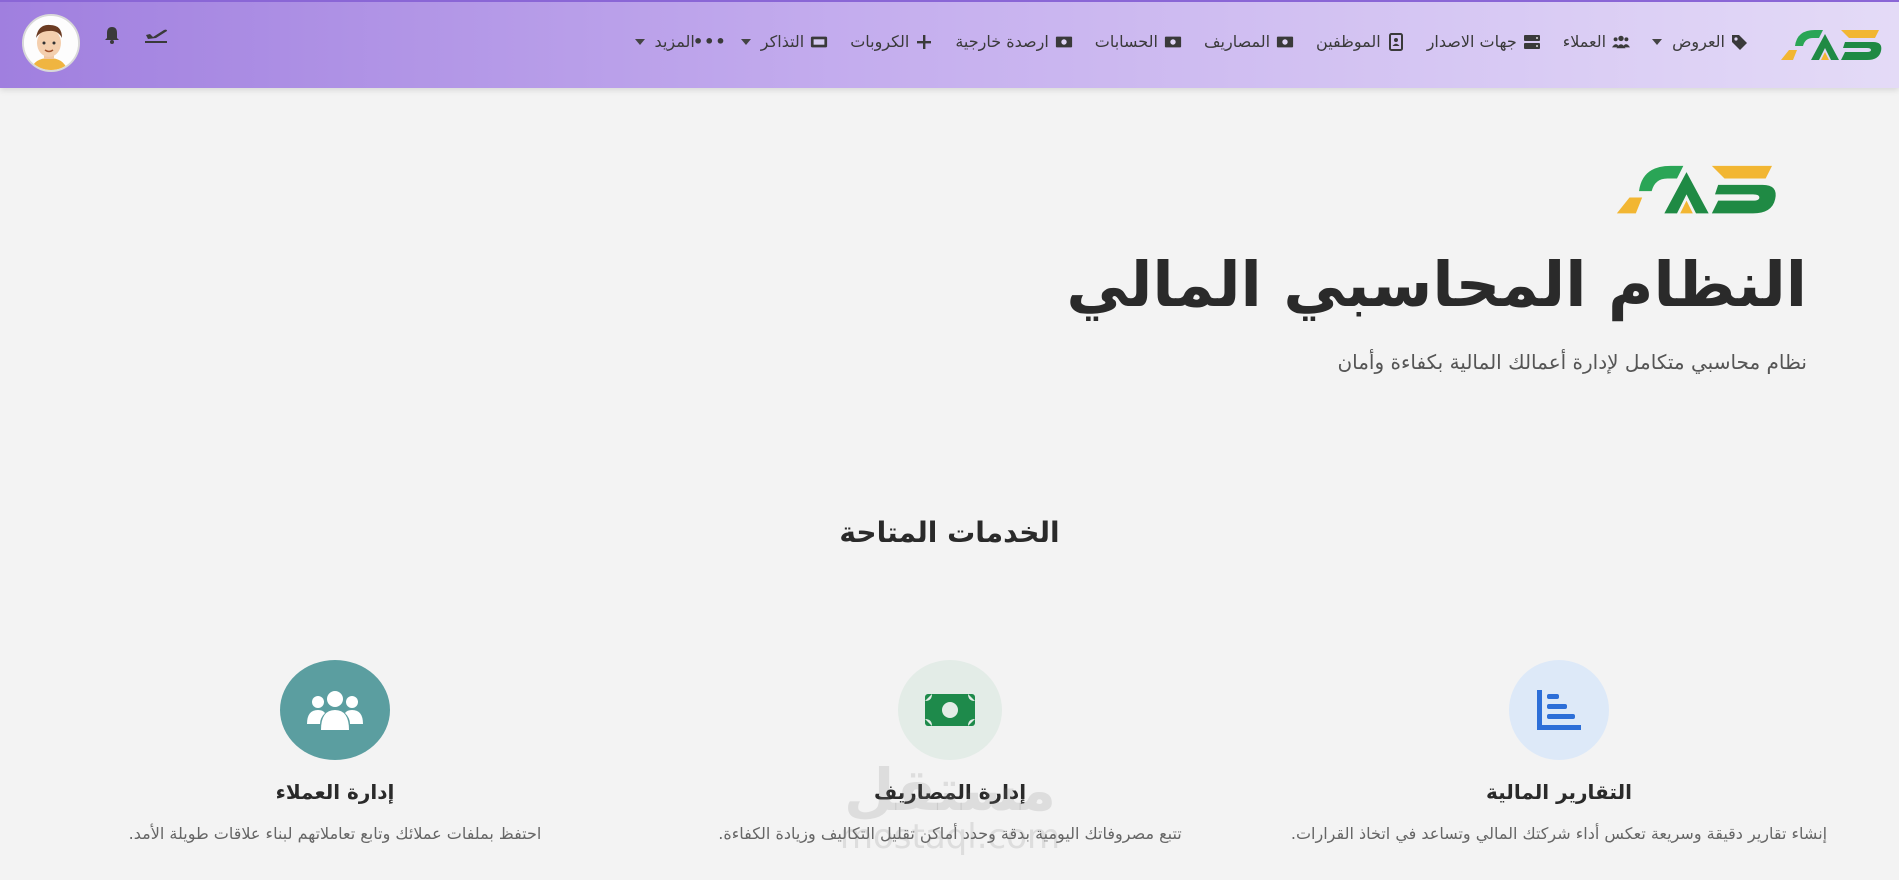  I want to click on nav-tickets-label: التذاكر, so click(782, 41).